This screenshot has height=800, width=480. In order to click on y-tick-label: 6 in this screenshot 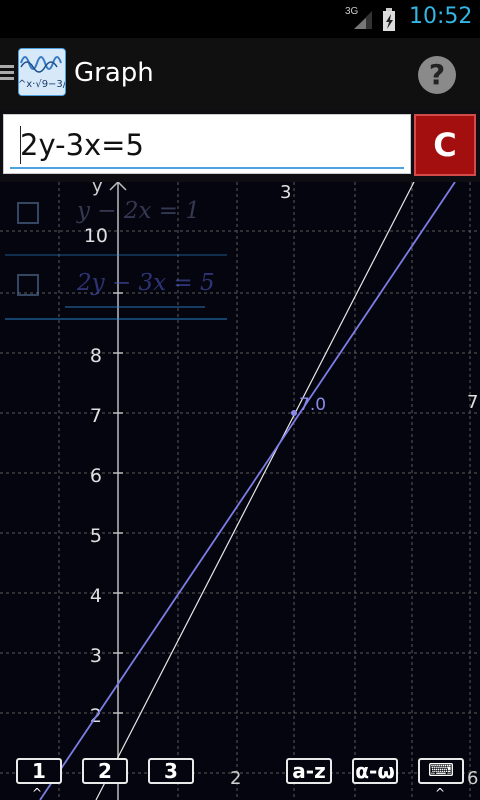, I will do `click(96, 476)`.